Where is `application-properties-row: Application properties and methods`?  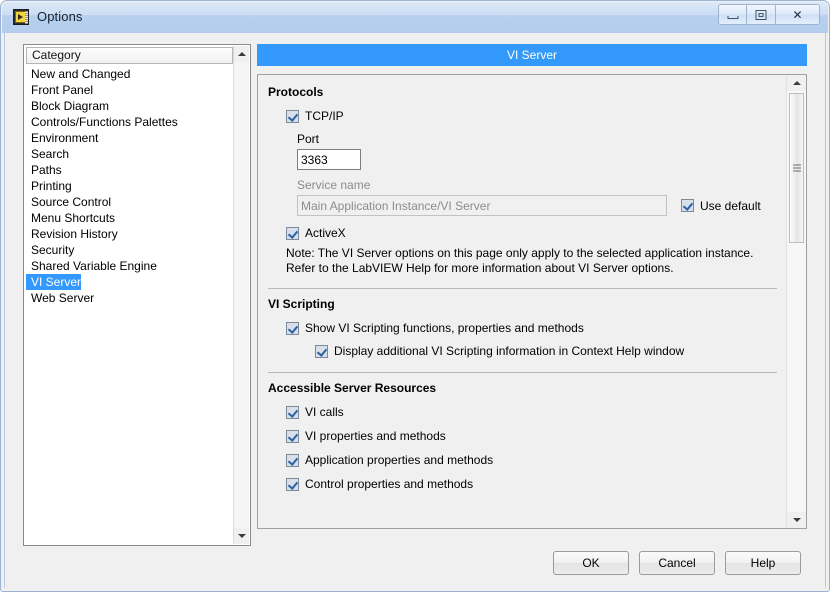
application-properties-row: Application properties and methods is located at coordinates (531, 460).